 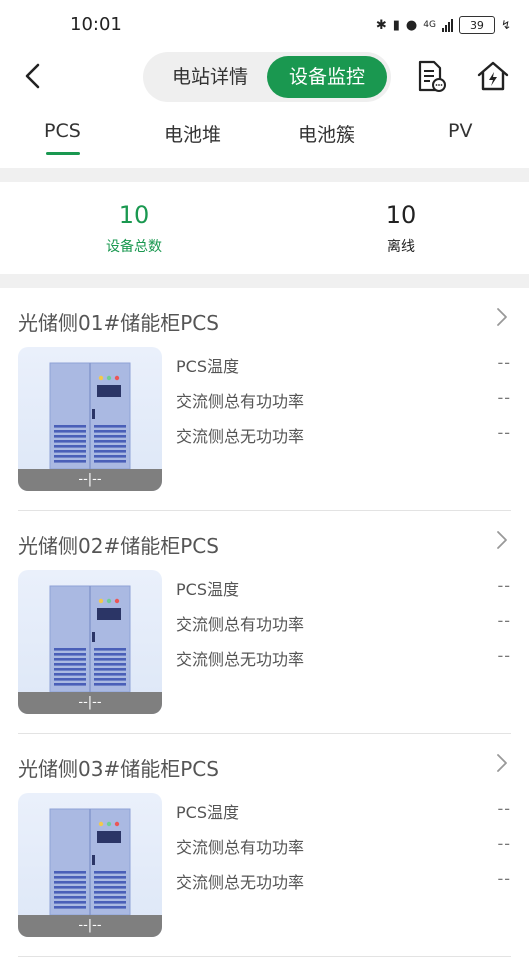 I want to click on report-button, so click(x=430, y=76).